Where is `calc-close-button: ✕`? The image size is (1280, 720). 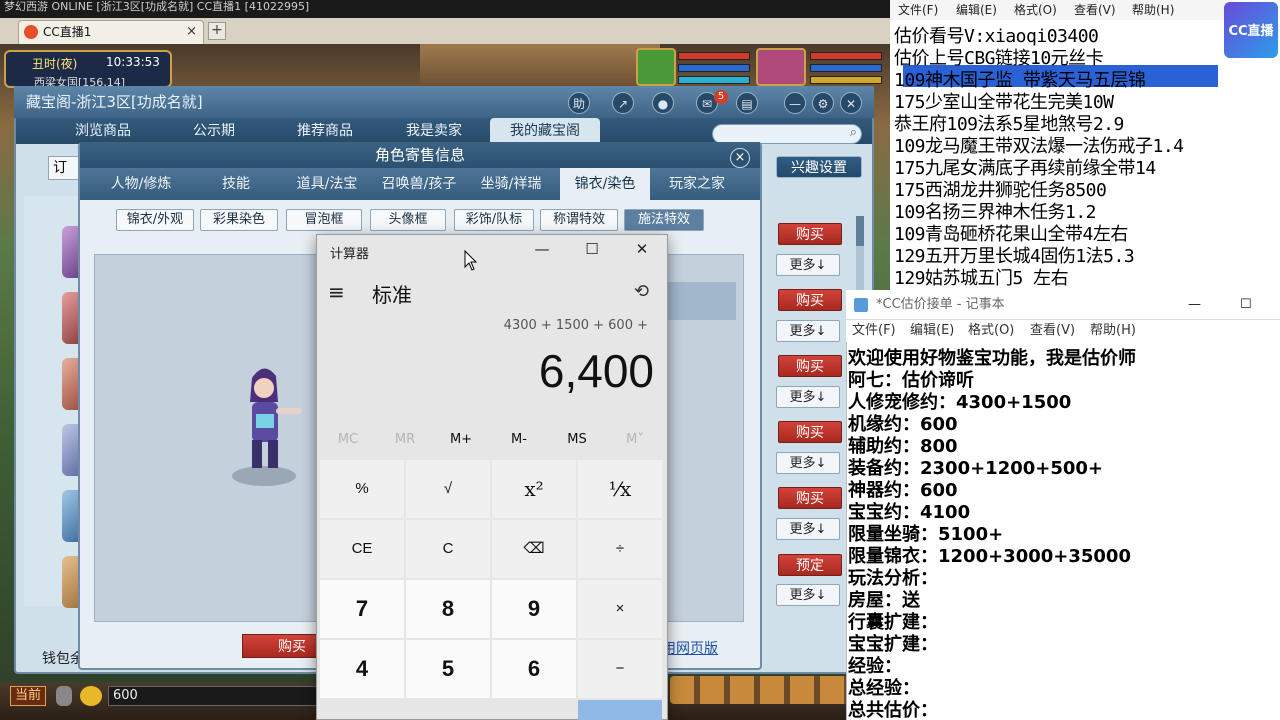 calc-close-button: ✕ is located at coordinates (642, 249).